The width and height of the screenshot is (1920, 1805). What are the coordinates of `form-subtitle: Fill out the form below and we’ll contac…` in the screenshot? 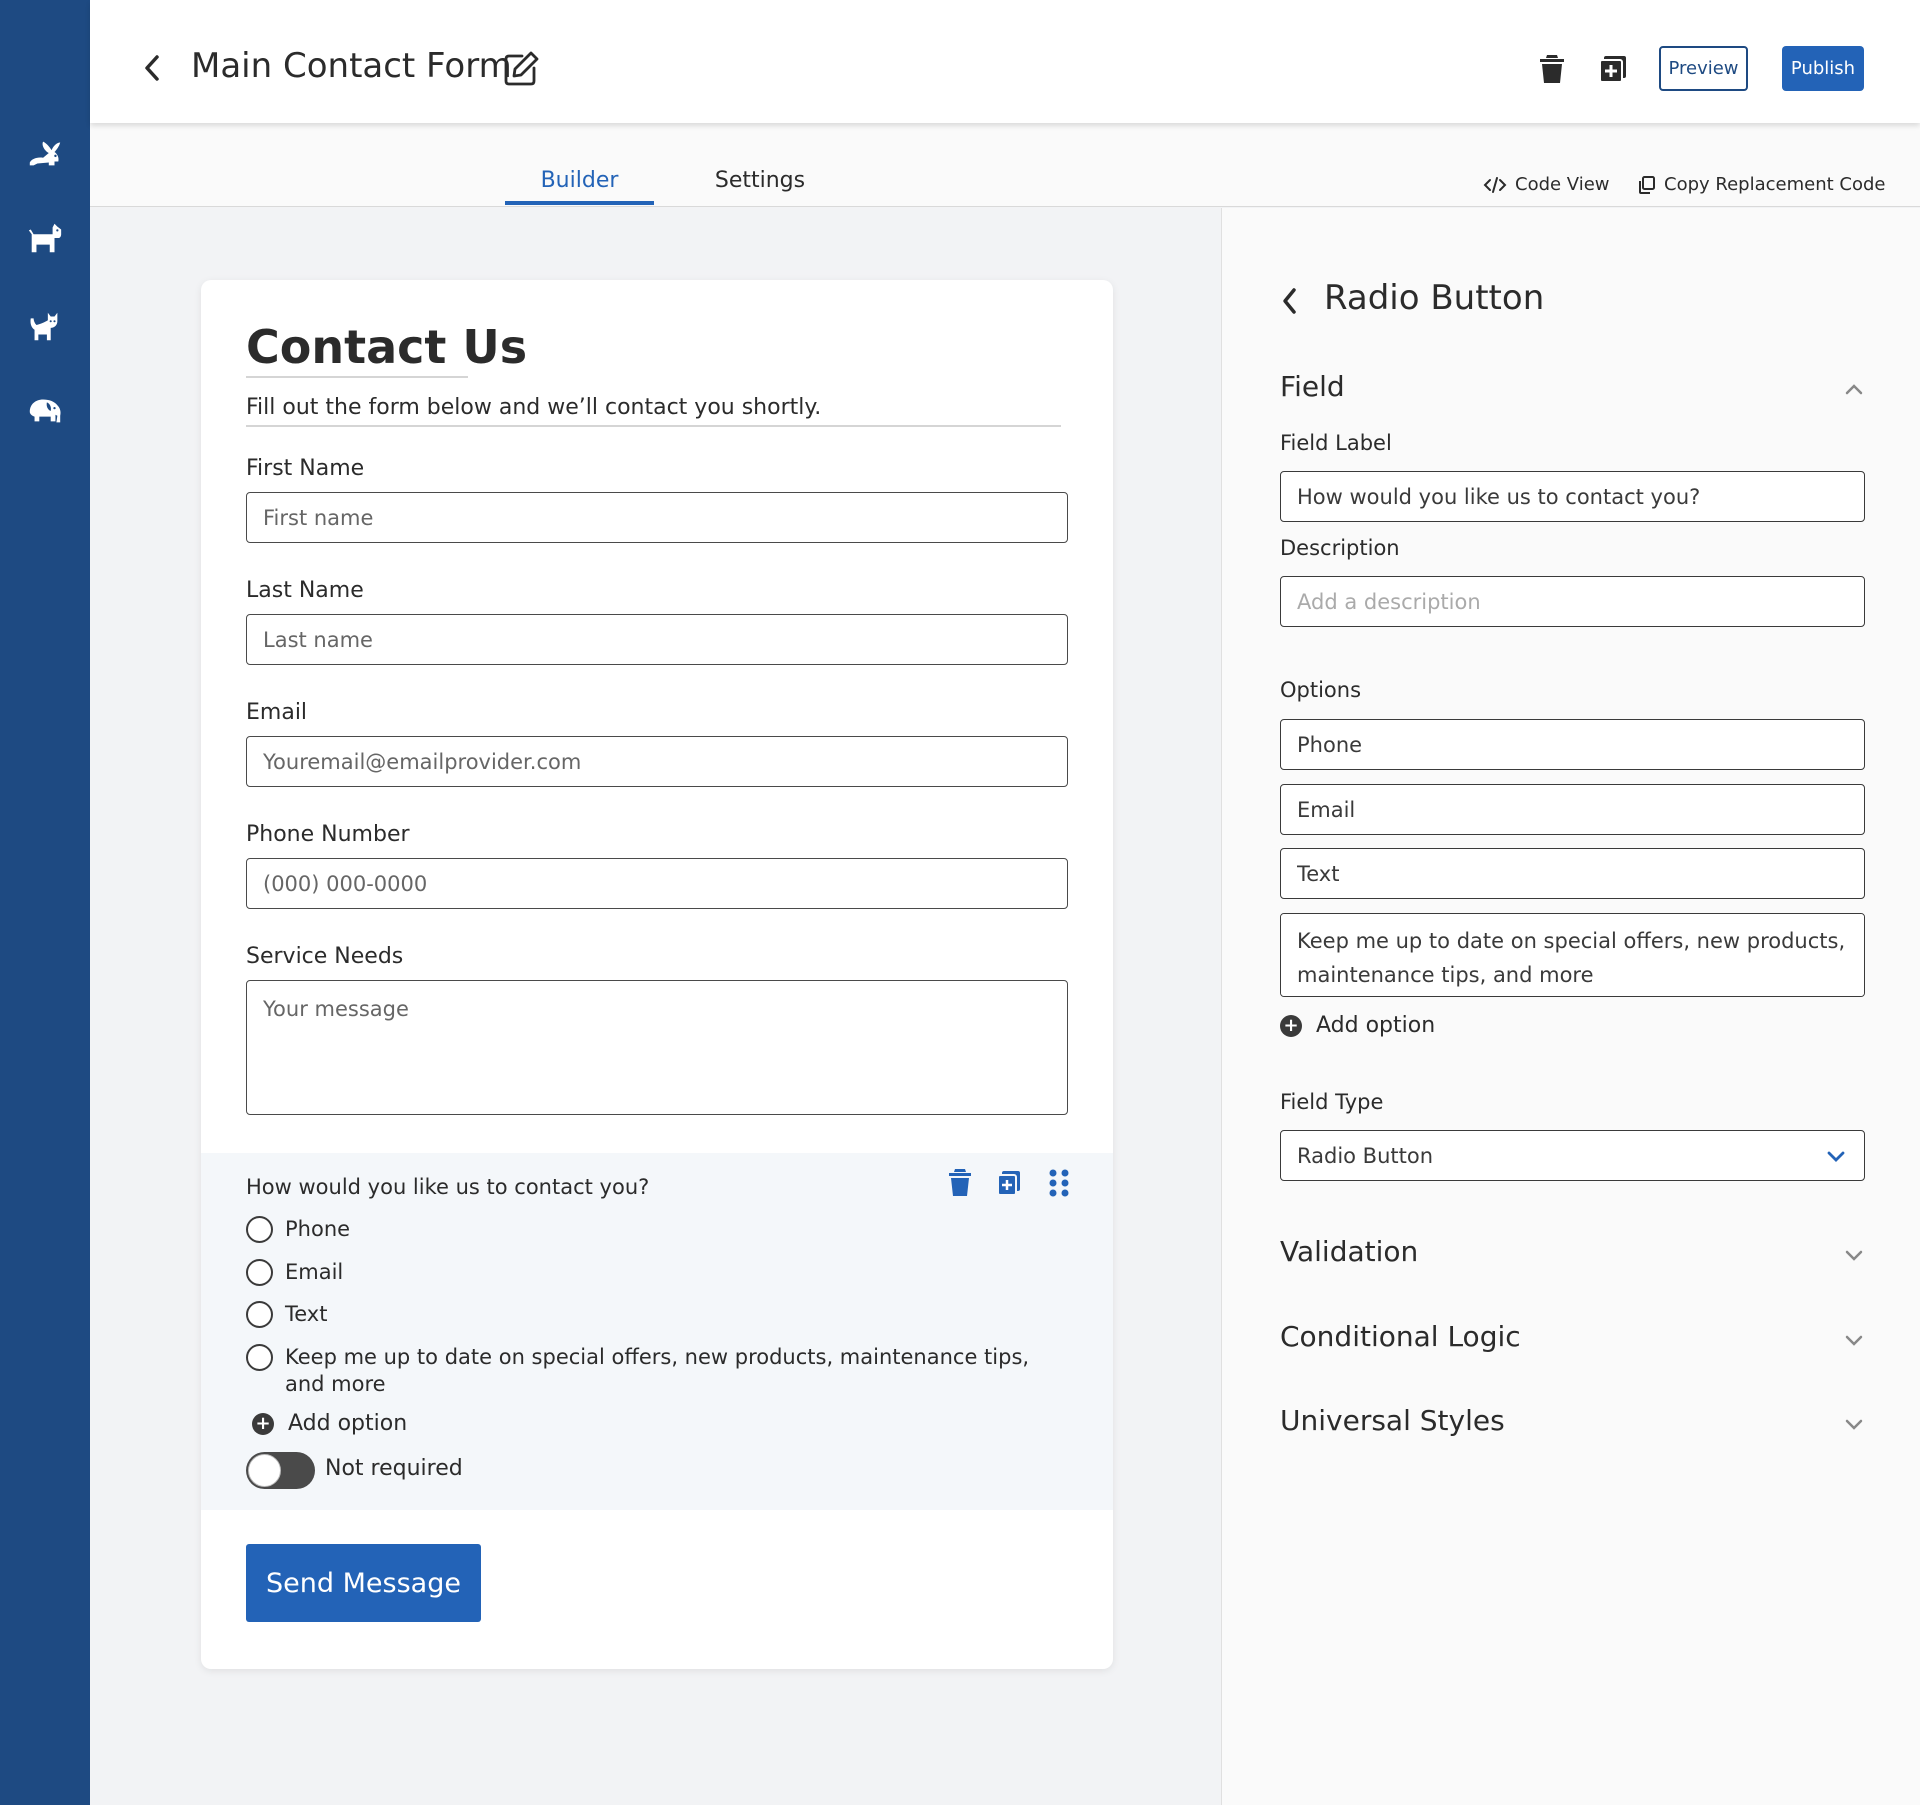 It's located at (533, 407).